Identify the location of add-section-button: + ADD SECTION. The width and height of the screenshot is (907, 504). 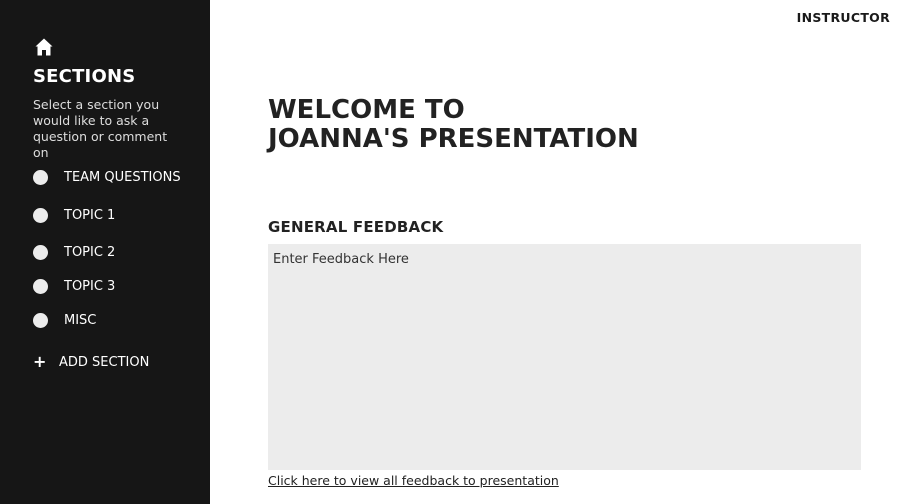
(91, 362).